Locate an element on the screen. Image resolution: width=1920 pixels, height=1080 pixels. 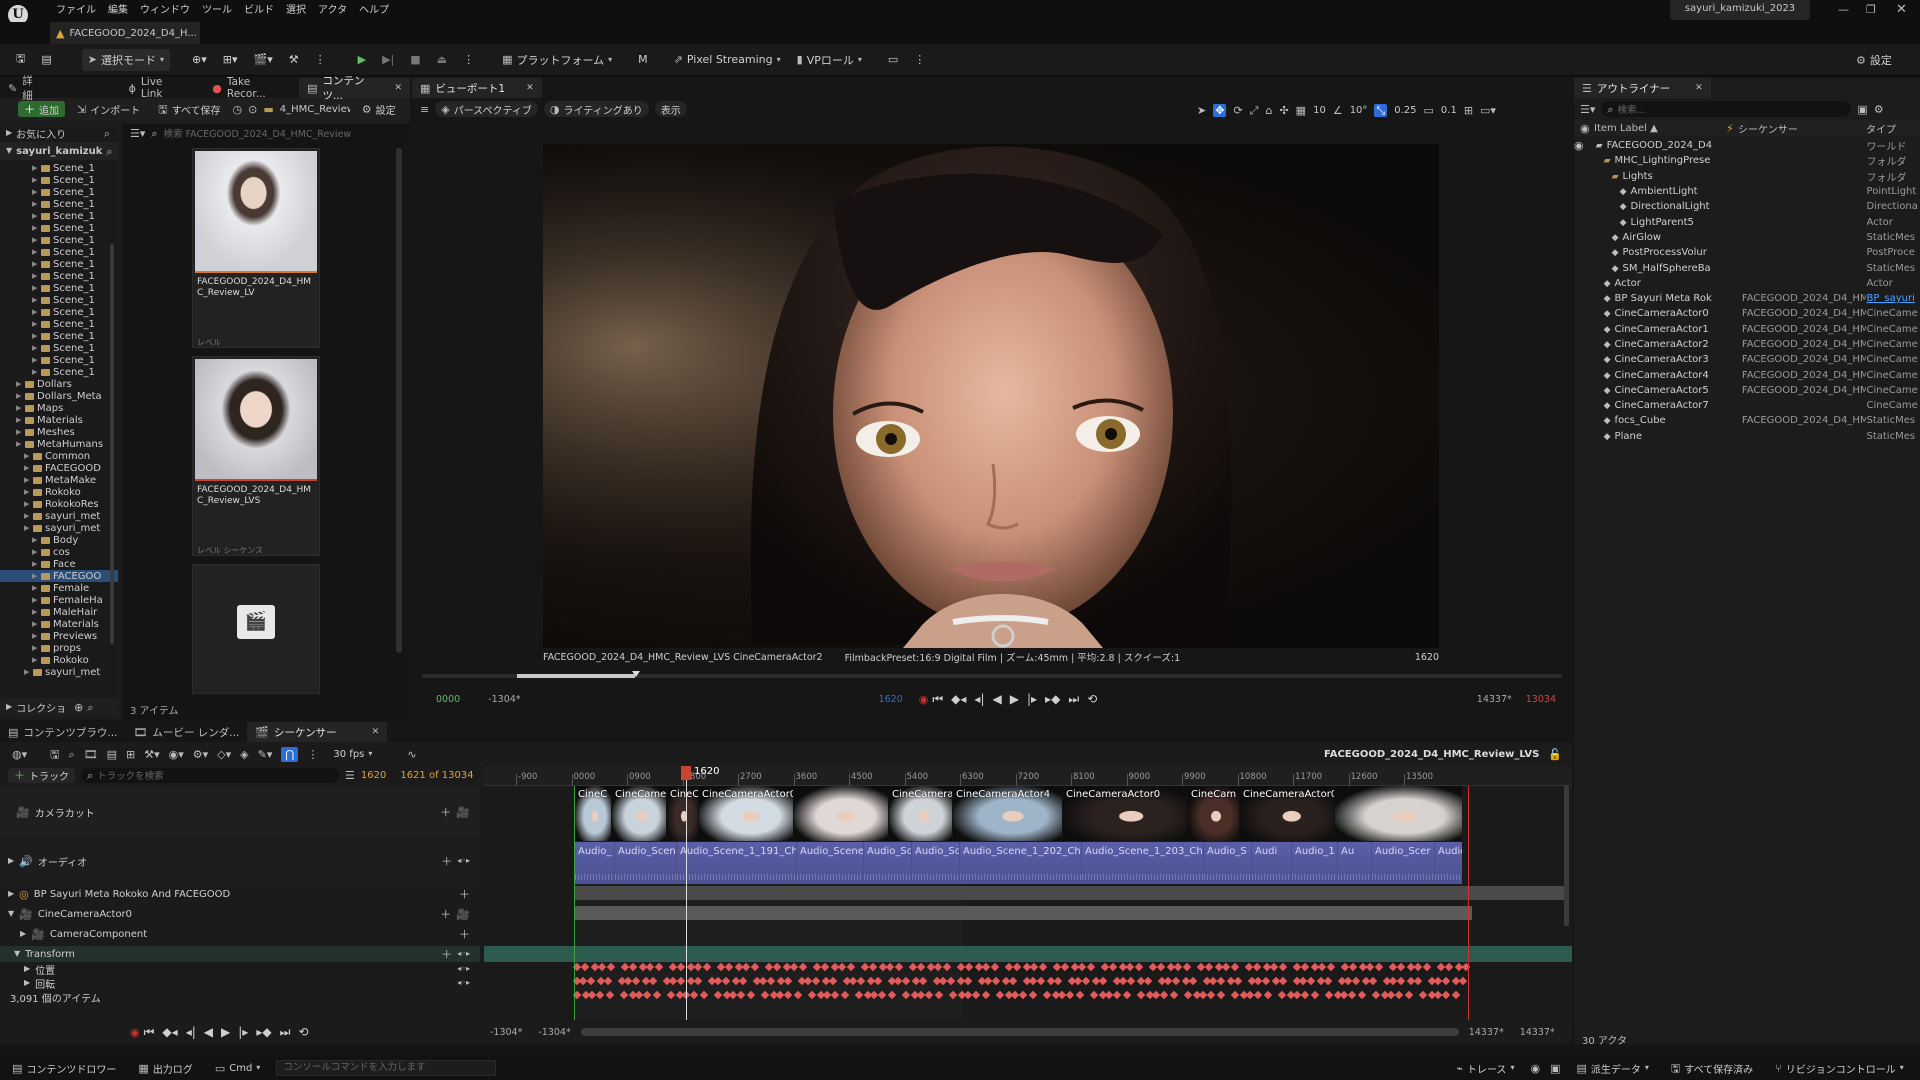
tab-sequencer: 🎬 シーケンサー ✕ is located at coordinates (317, 732).